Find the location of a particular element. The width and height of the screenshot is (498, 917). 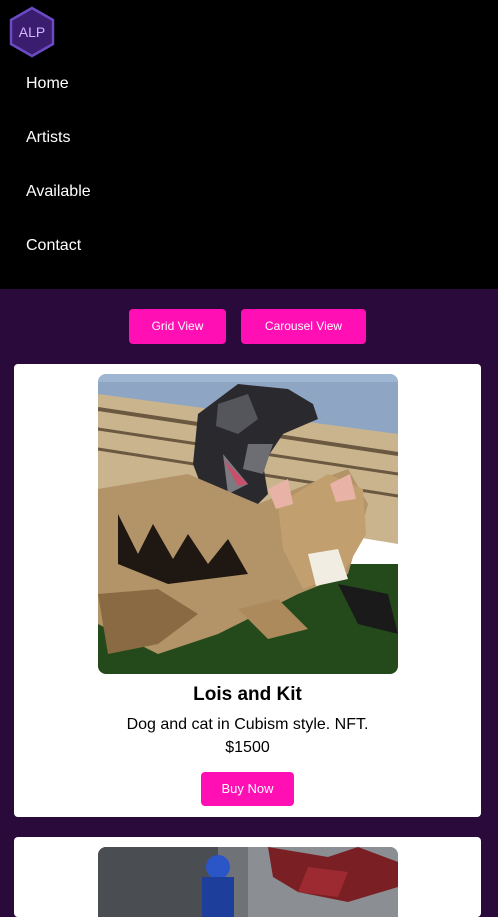

artwork-image is located at coordinates (248, 882).